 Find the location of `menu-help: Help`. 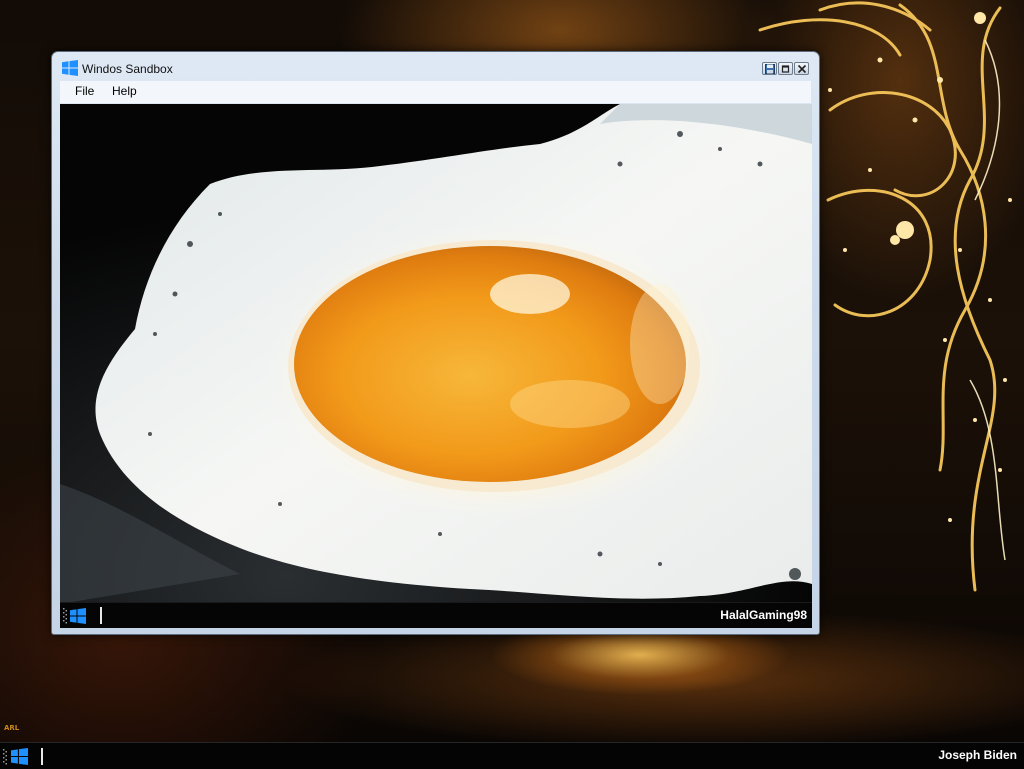

menu-help: Help is located at coordinates (124, 91).